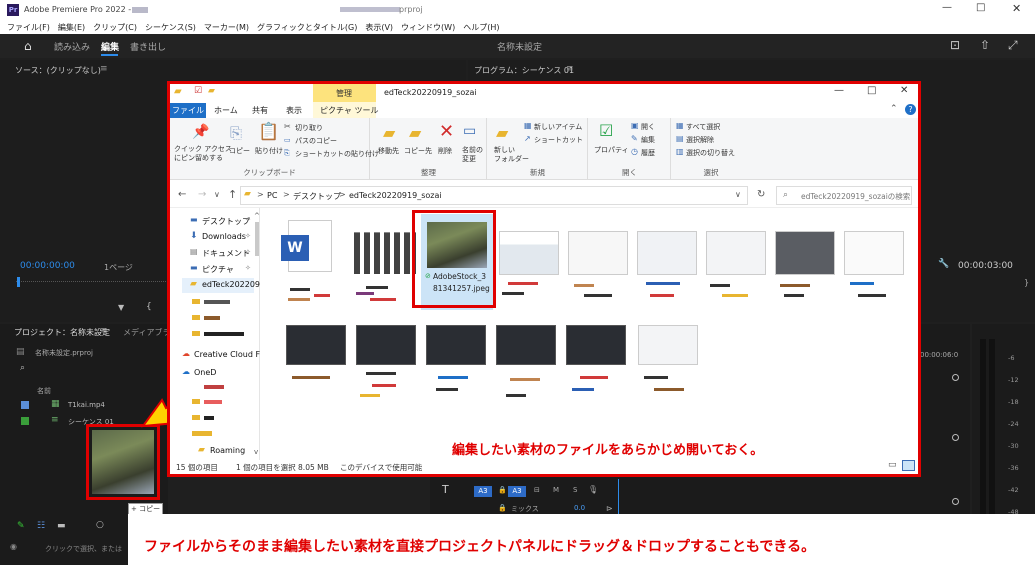 This screenshot has width=1035, height=565. What do you see at coordinates (239, 151) in the screenshot?
I see `copy-button: コピー` at bounding box center [239, 151].